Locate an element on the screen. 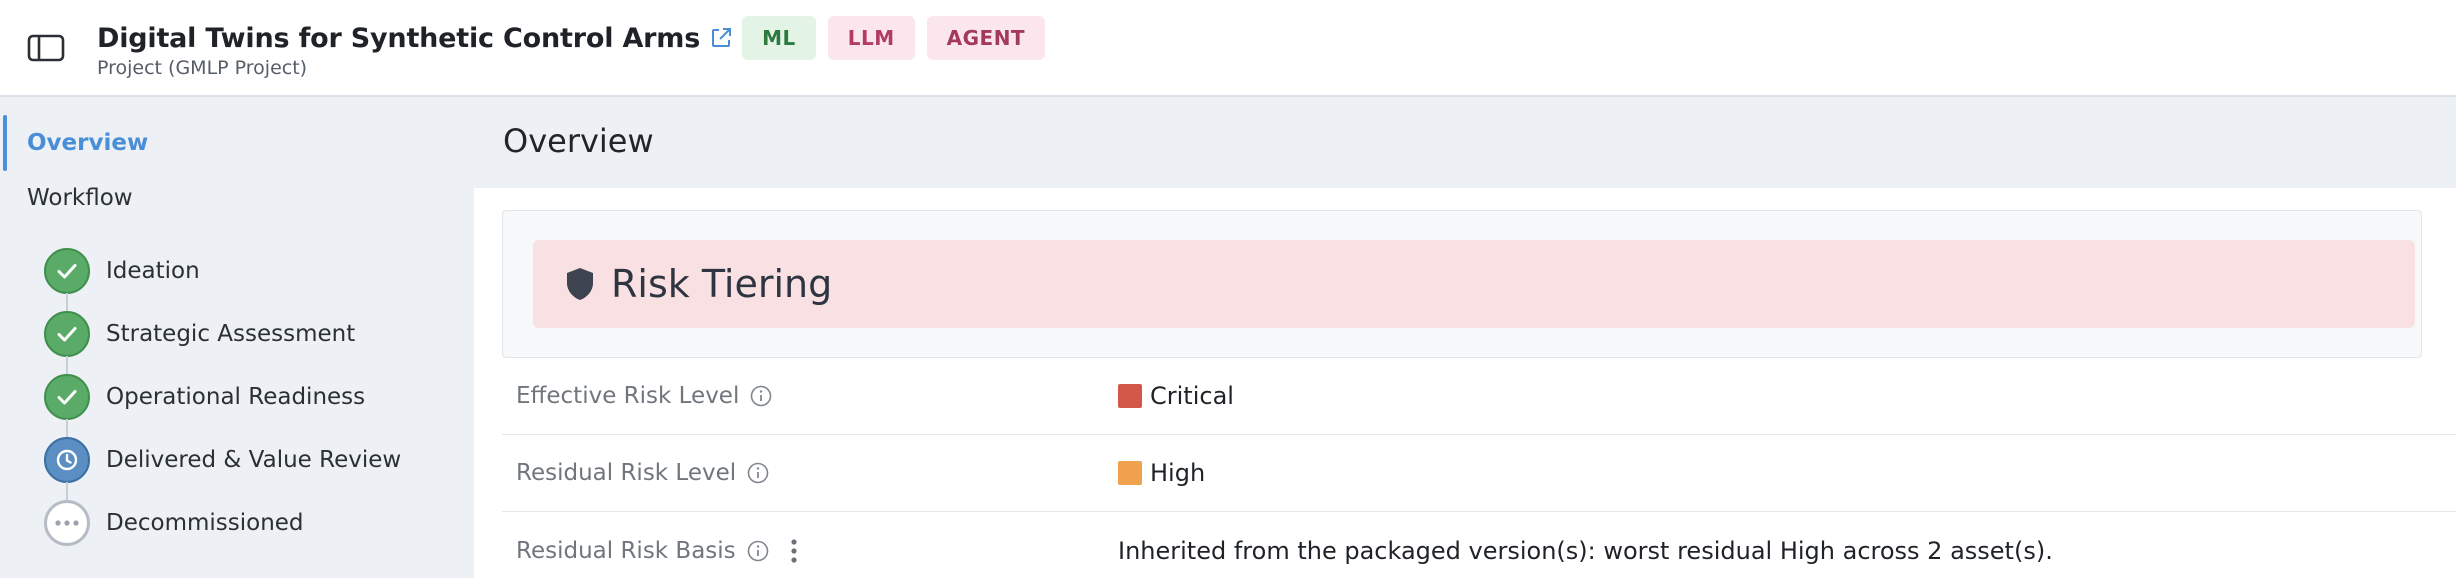 The height and width of the screenshot is (578, 2456). row-value: Critical is located at coordinates (1192, 396).